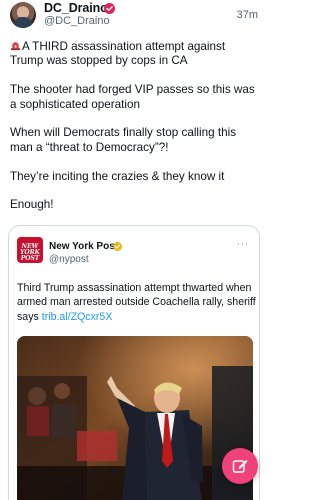 The image size is (320, 500). Describe the element at coordinates (243, 244) in the screenshot. I see `more-options-icon: ···` at that location.